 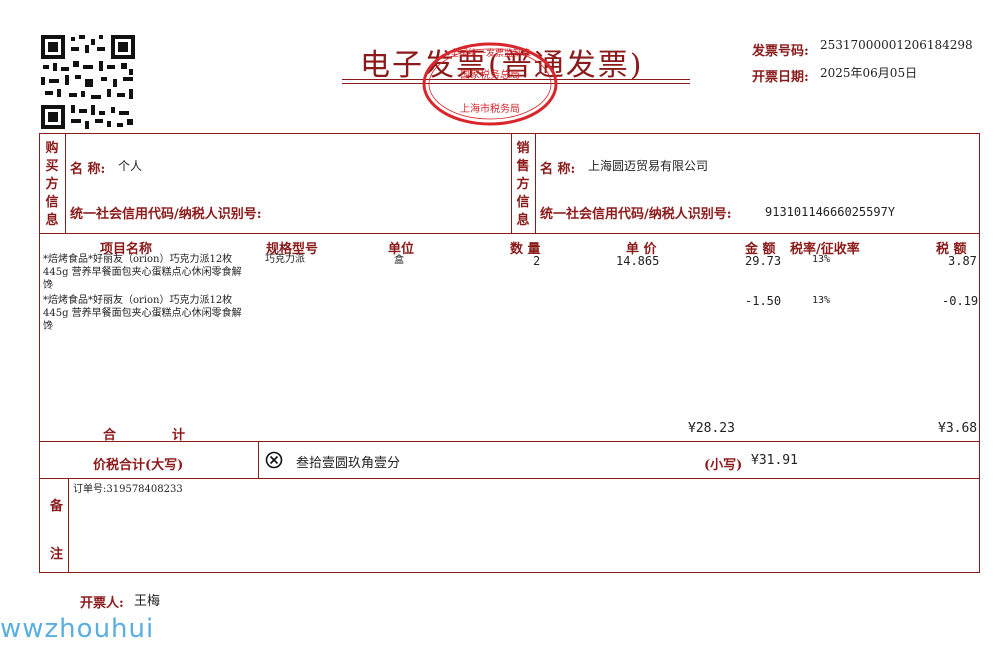 I want to click on invoice-number-label: 发票号码:, so click(x=780, y=51).